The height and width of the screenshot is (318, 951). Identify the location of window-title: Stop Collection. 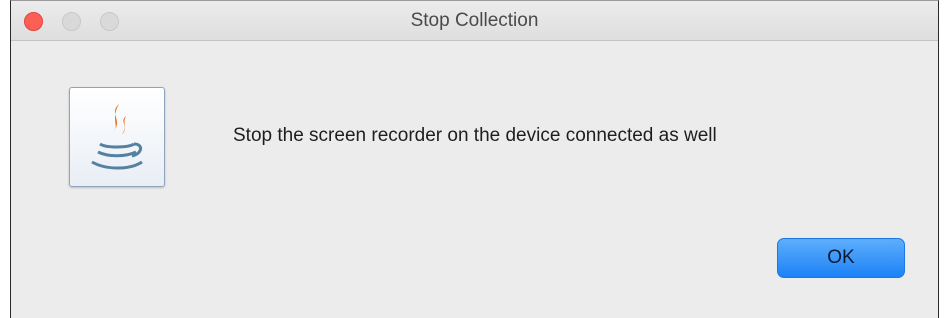
(474, 20).